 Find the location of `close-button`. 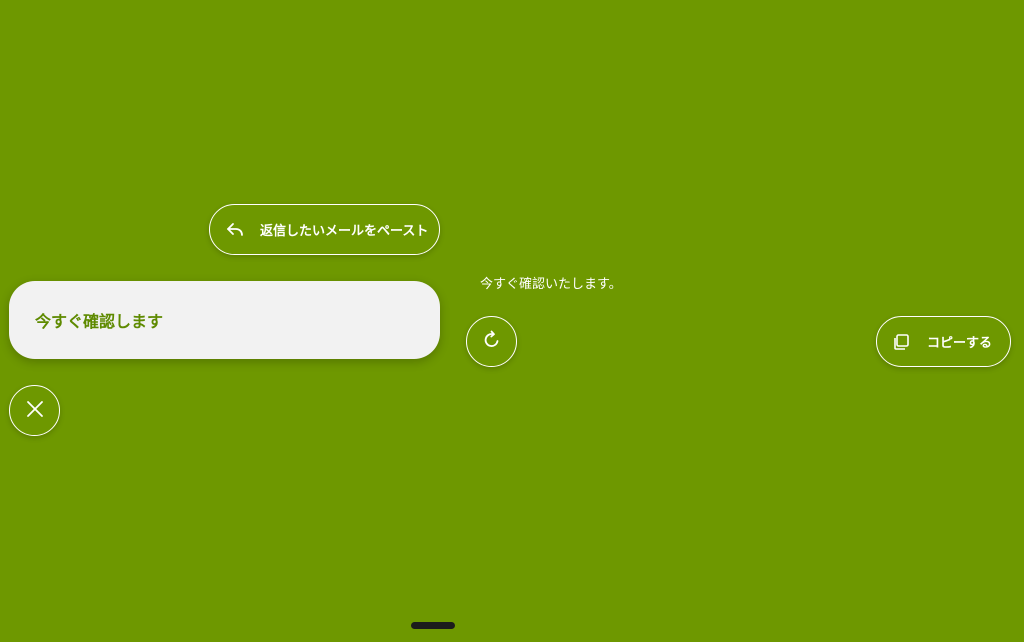

close-button is located at coordinates (34, 410).